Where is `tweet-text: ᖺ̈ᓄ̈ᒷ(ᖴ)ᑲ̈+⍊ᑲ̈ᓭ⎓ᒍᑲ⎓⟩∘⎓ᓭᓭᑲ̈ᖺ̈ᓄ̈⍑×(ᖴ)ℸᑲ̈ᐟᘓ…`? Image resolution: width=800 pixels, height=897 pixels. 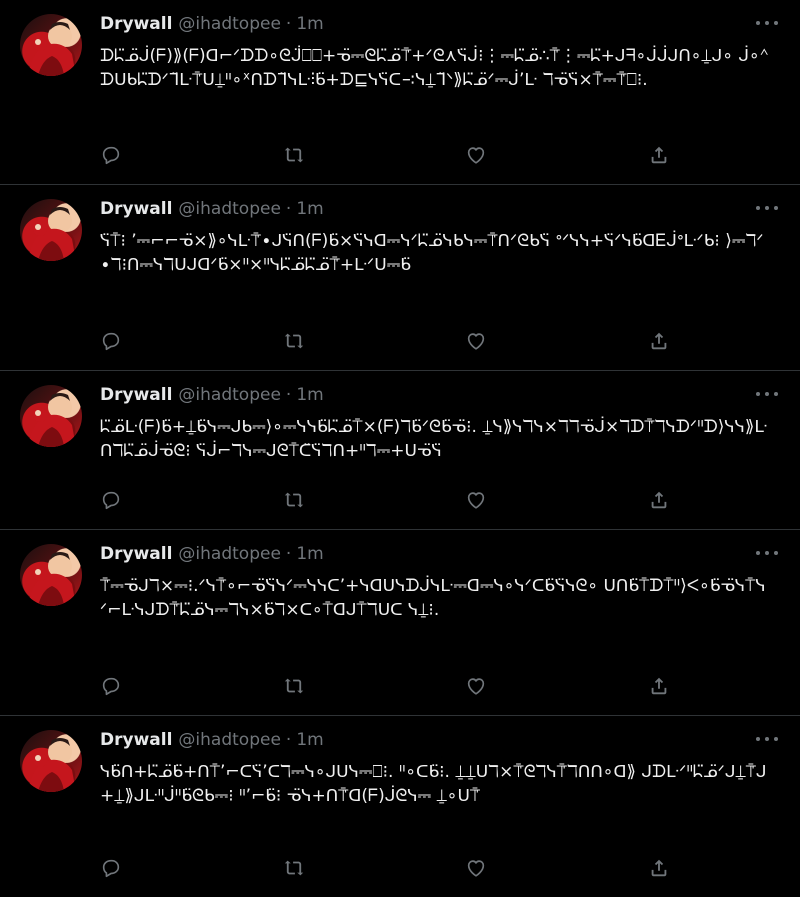 tweet-text: ᖺ̈ᓄ̈ᒷ(ᖴ)ᑲ̈+⍊ᑲ̈ᓭ⎓ᒍᑲ⎓⟩∘⎓ᓭᓭᑲ̈ᖺ̈ᓄ̈⍑×(ᖴ)ℸᑲ̈ᐟᘓ… is located at coordinates (434, 439).